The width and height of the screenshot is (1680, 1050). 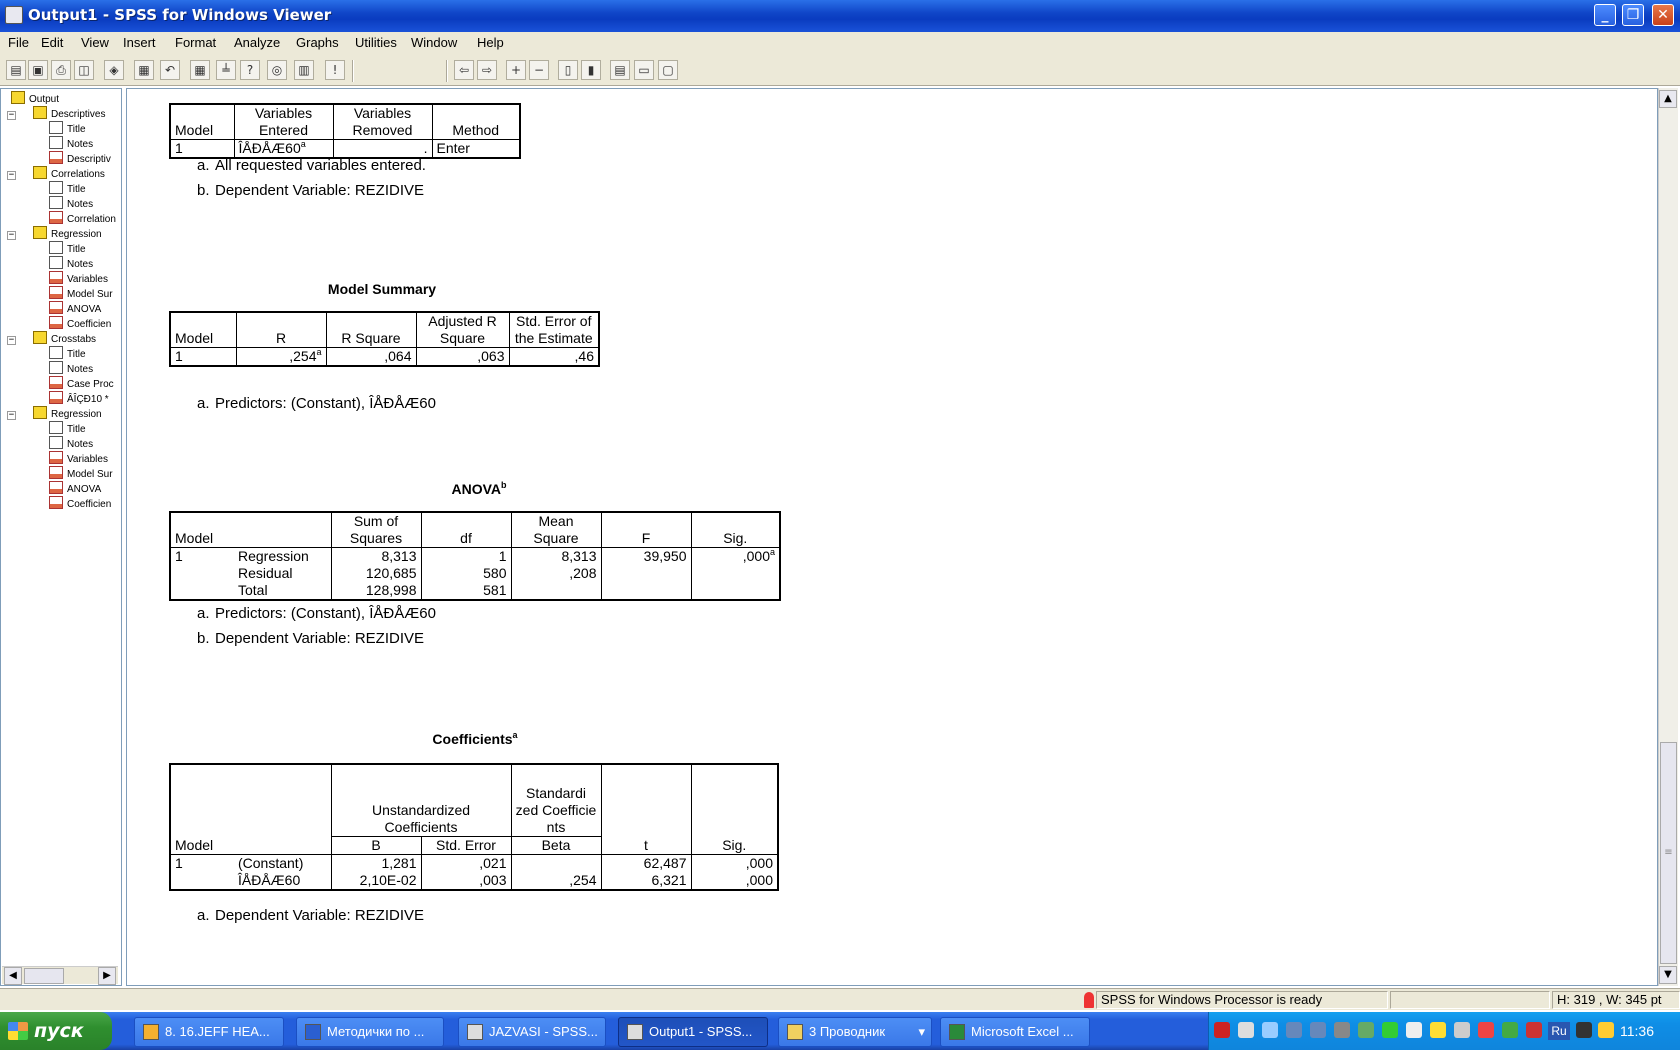 I want to click on variables-icon: ?, so click(x=250, y=70).